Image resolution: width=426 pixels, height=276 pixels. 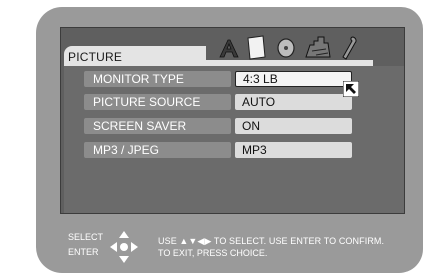 I want to click on picture-source-value: AUTO, so click(x=293, y=102).